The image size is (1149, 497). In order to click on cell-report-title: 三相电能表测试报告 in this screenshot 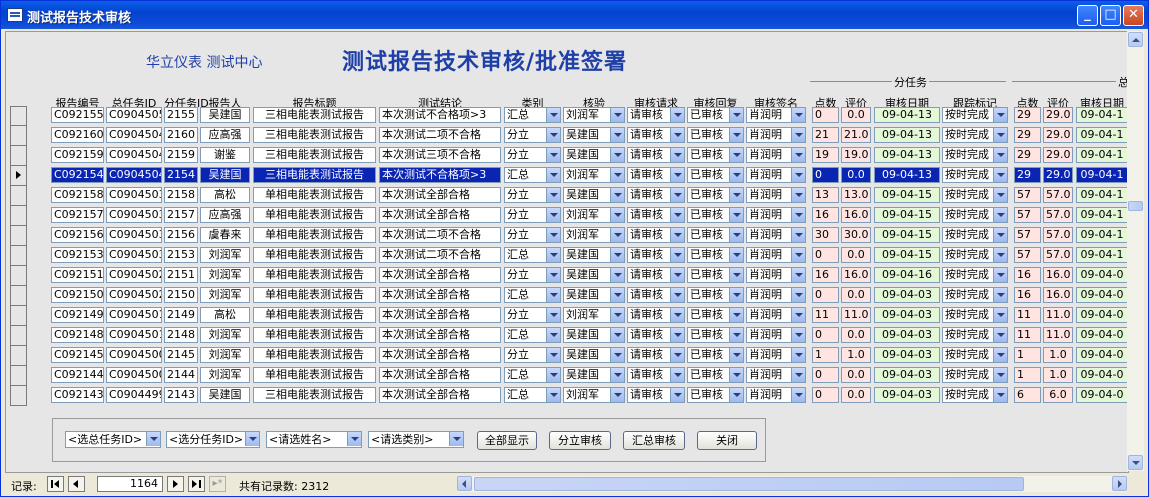, I will do `click(314, 115)`.